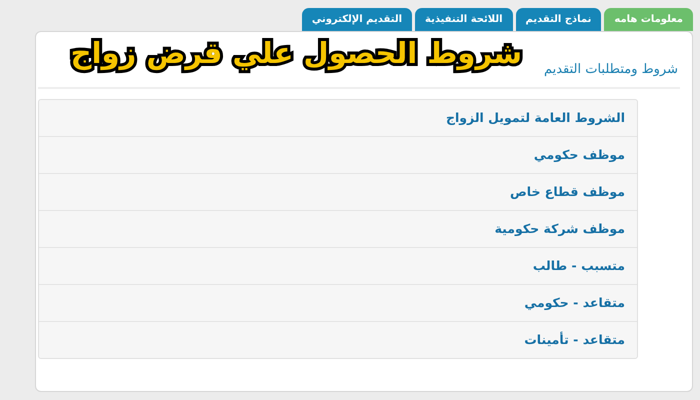 The width and height of the screenshot is (700, 400). I want to click on list-item: متقاعد - تأمينات, so click(338, 339).